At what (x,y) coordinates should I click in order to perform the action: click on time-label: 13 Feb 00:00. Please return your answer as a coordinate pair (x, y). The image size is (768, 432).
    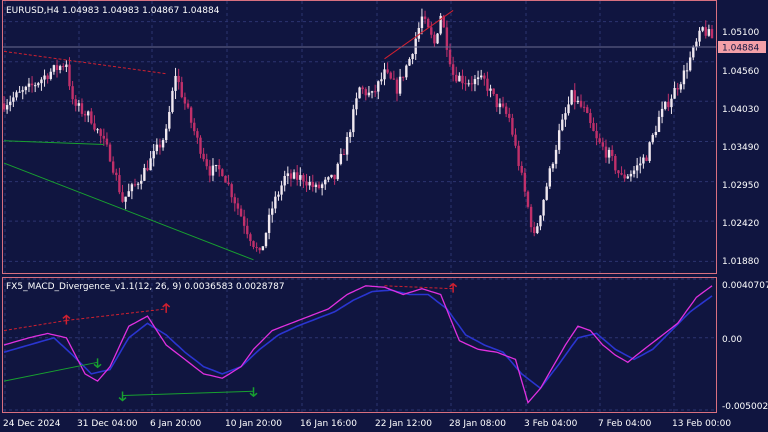
    Looking at the image, I should click on (701, 424).